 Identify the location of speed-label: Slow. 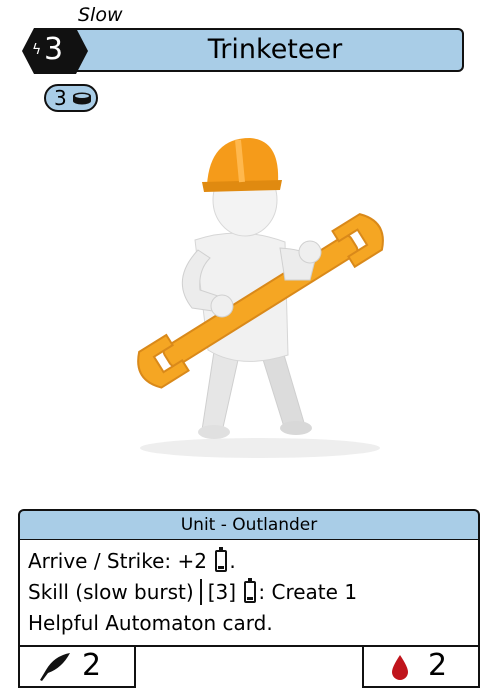
(100, 15).